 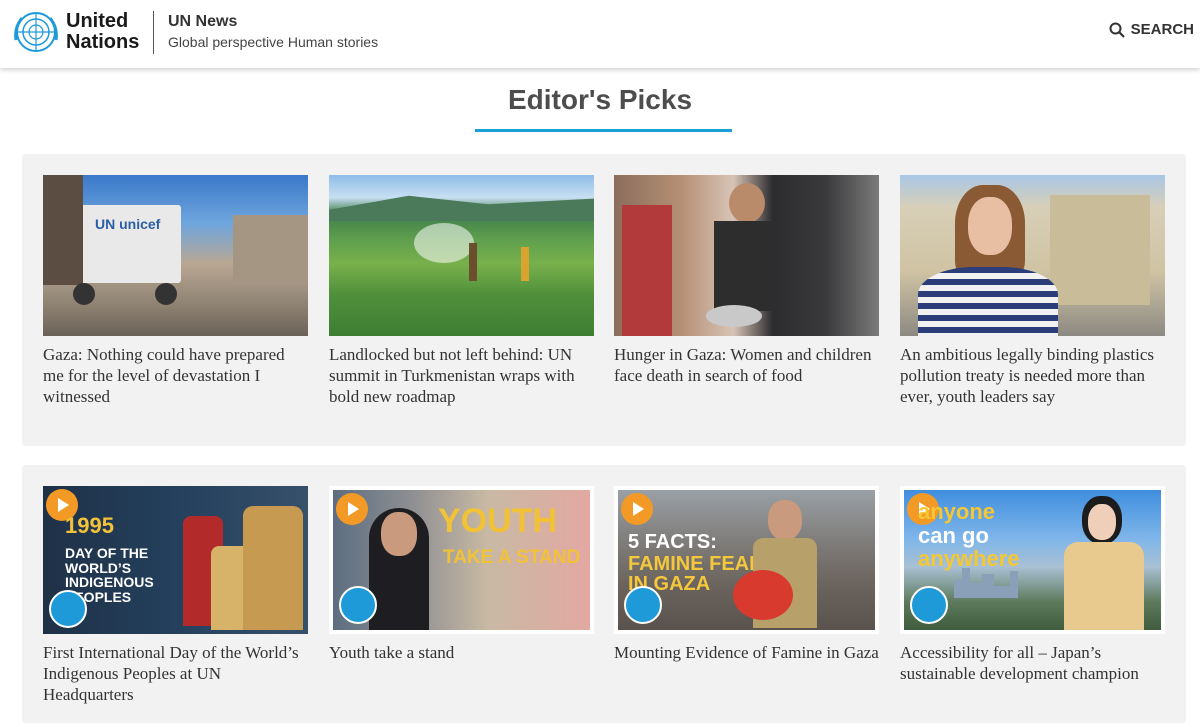 I want to click on video-link: Youth take a stand, so click(x=391, y=652).